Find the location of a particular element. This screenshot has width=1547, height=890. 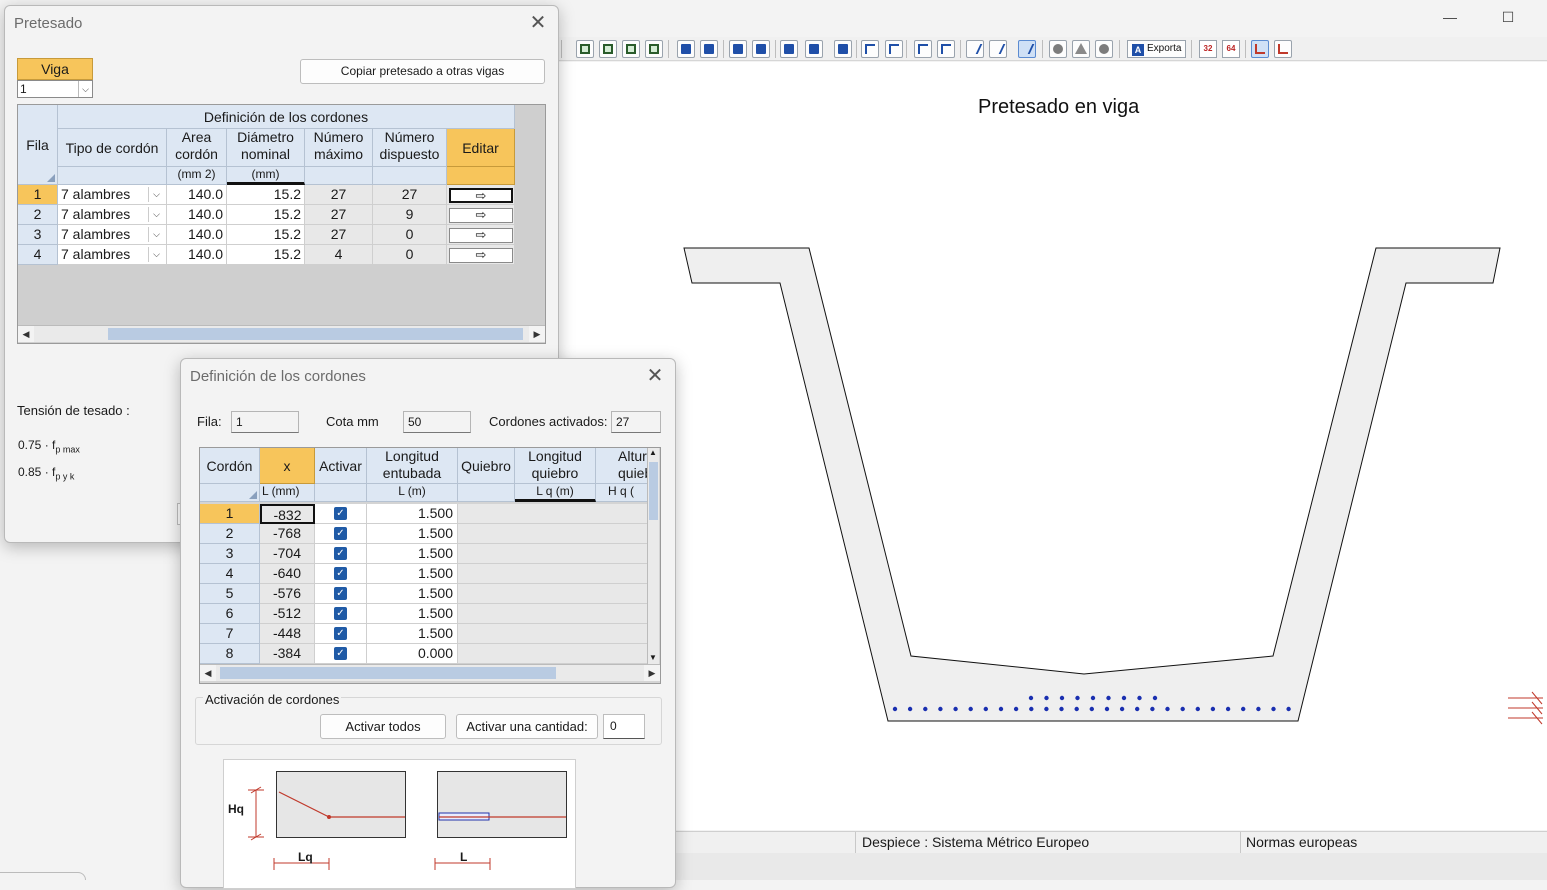

move-right-icon is located at coordinates (946, 49).